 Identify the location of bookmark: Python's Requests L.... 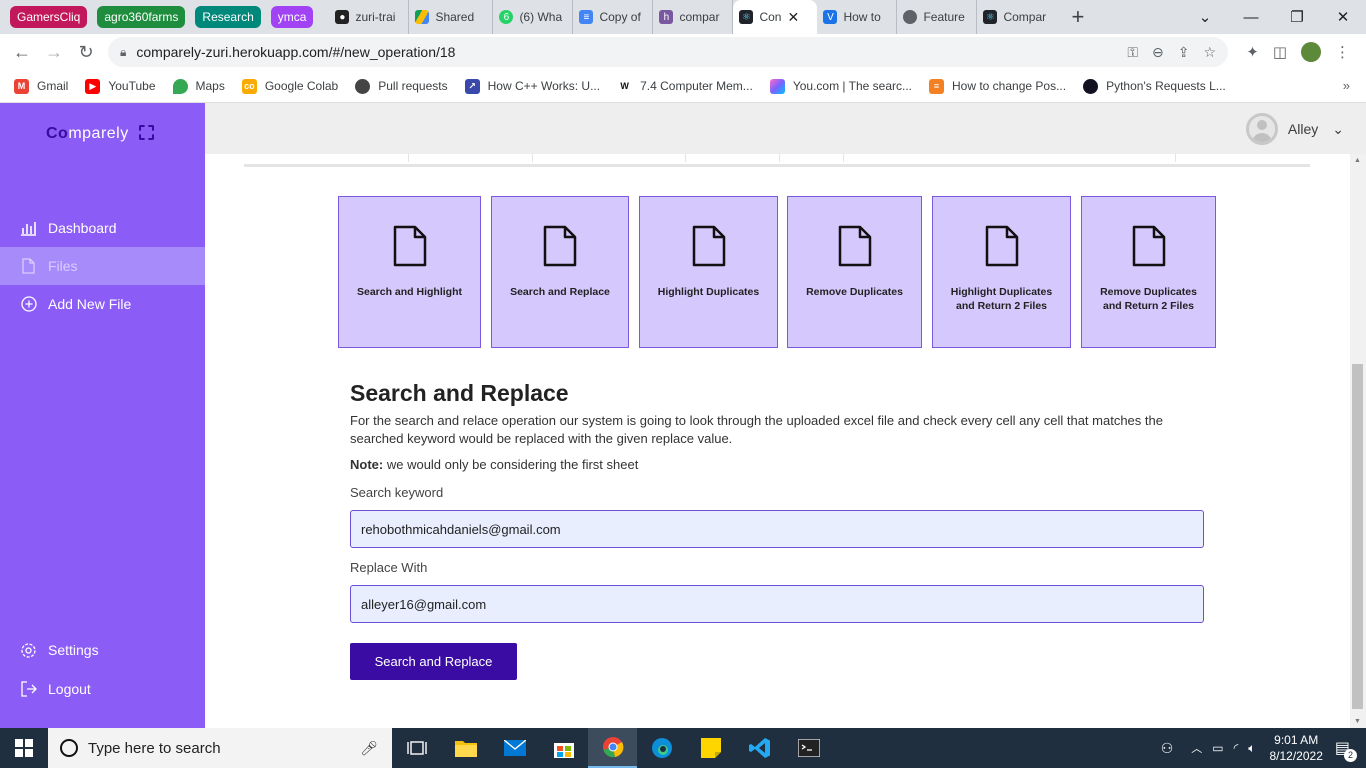
(1154, 86).